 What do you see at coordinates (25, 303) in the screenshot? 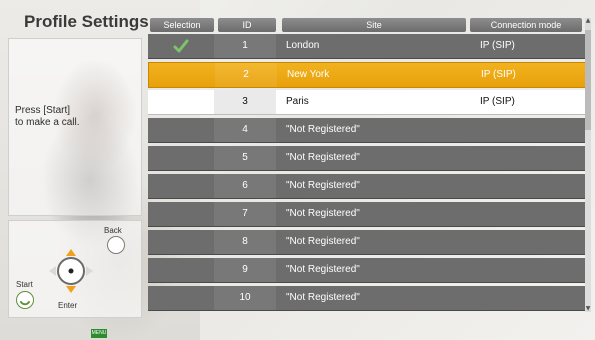
I see `phone-icon` at bounding box center [25, 303].